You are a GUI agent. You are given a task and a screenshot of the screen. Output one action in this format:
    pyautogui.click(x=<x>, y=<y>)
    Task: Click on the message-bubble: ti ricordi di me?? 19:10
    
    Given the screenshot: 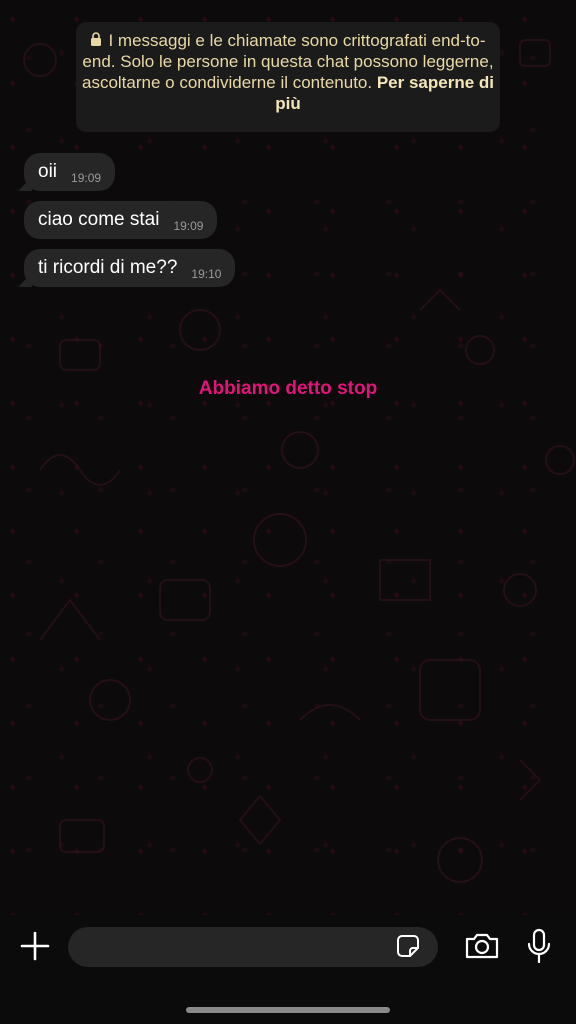 What is the action you would take?
    pyautogui.click(x=127, y=268)
    